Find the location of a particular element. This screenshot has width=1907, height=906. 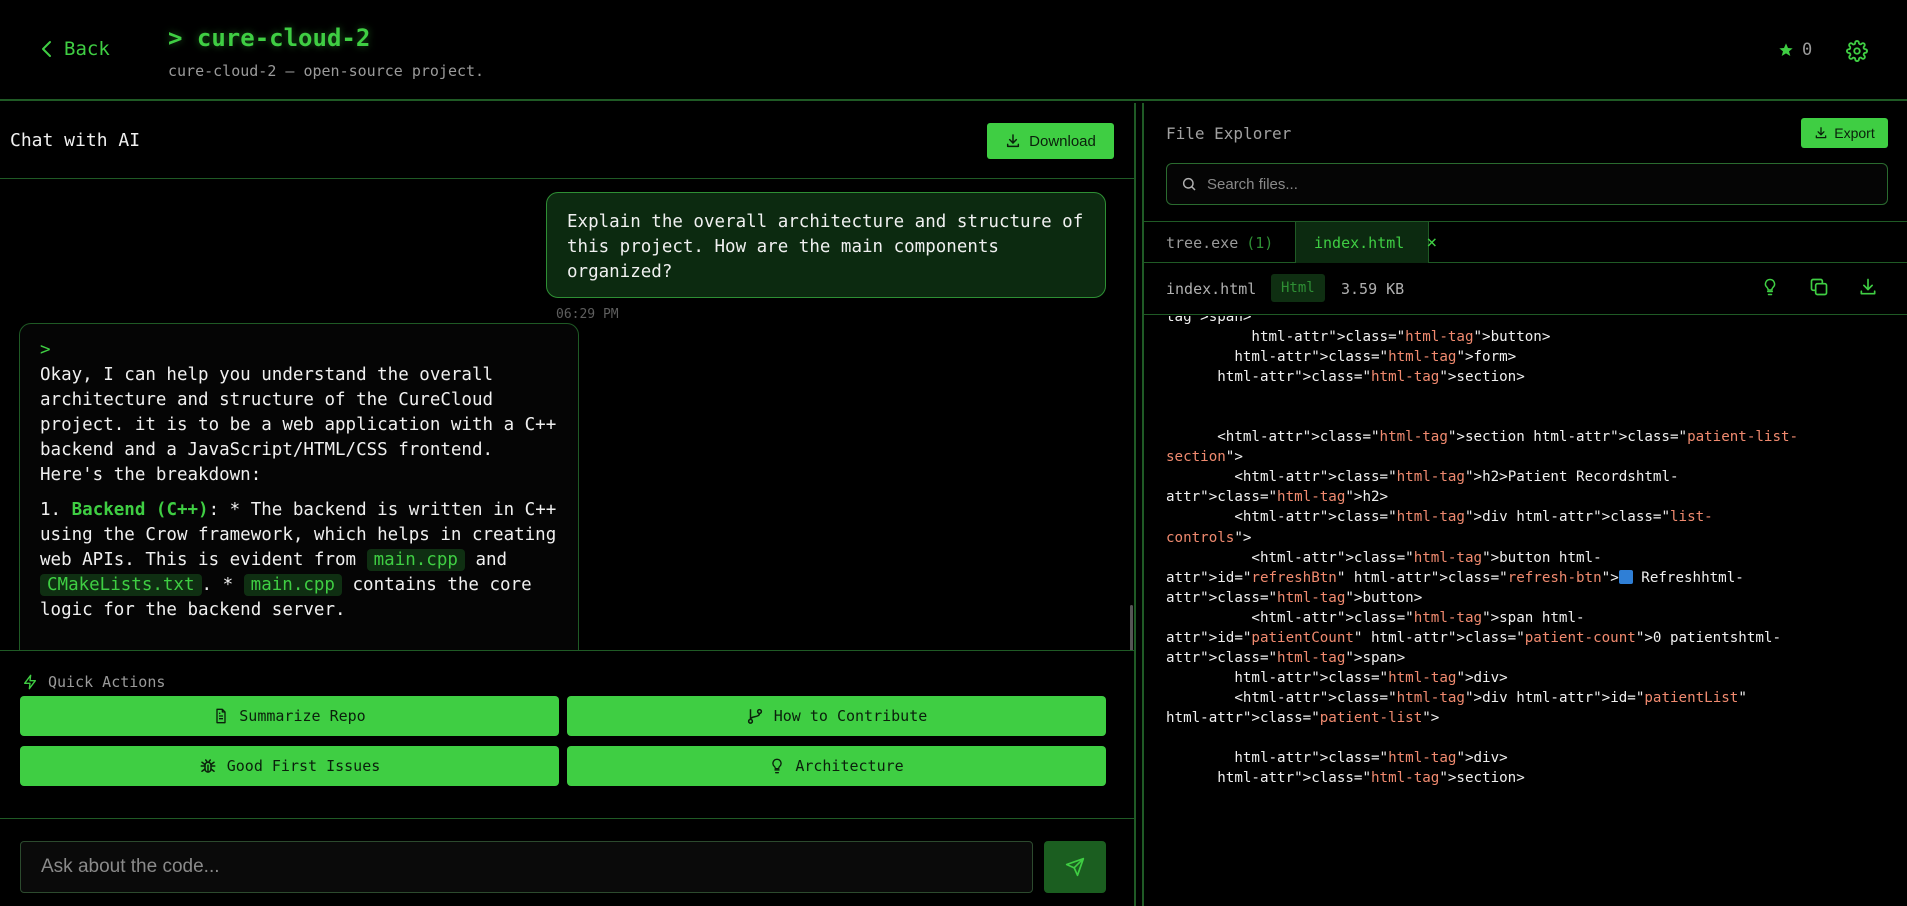

explain-file-button is located at coordinates (1770, 287).